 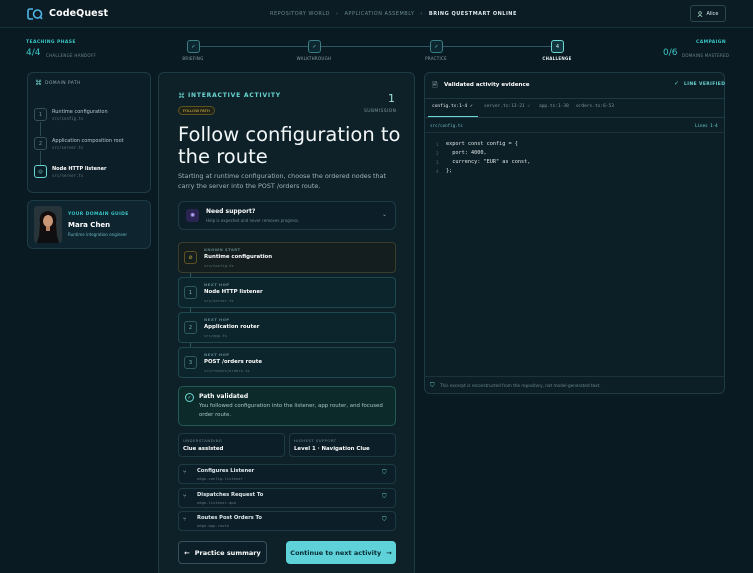 What do you see at coordinates (79, 13) in the screenshot?
I see `app-name: CodeQuest` at bounding box center [79, 13].